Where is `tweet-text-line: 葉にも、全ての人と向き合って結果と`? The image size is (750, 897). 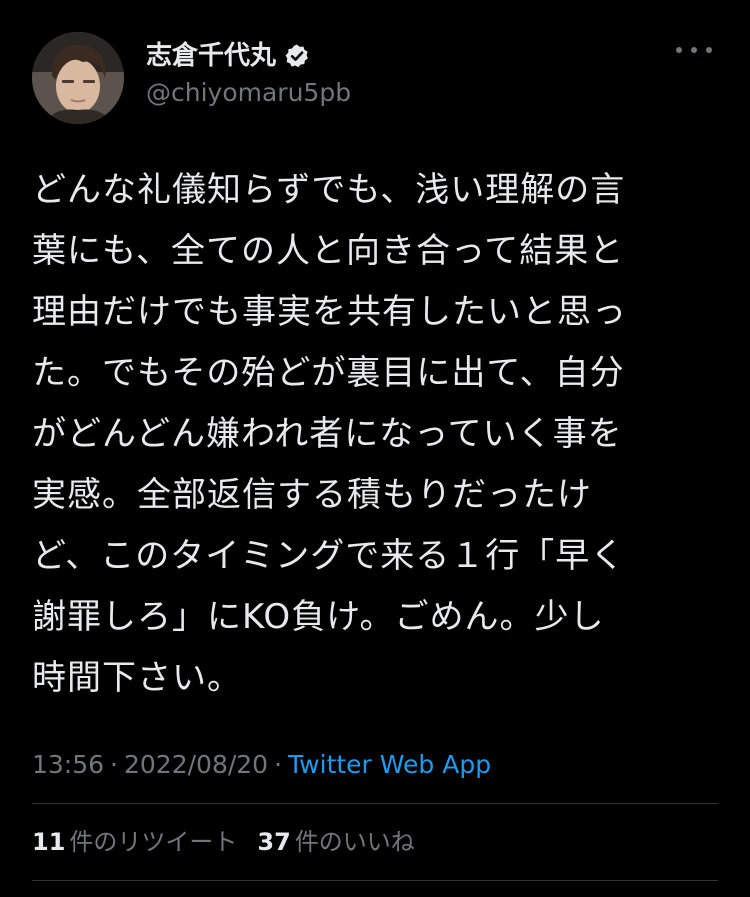 tweet-text-line: 葉にも、全ての人と向き合って結果と is located at coordinates (328, 251).